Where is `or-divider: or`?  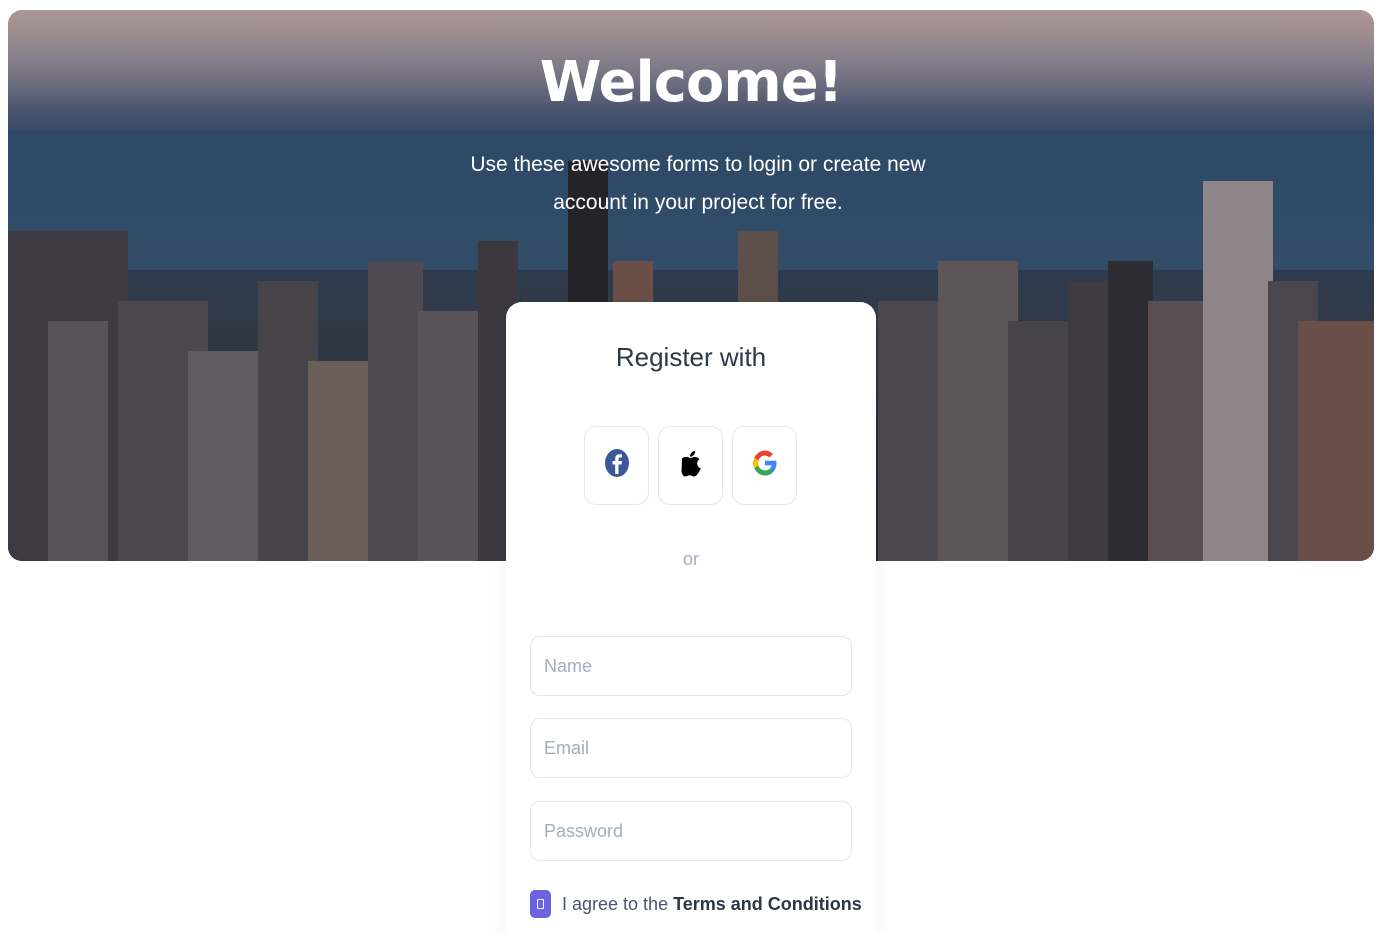 or-divider: or is located at coordinates (690, 559).